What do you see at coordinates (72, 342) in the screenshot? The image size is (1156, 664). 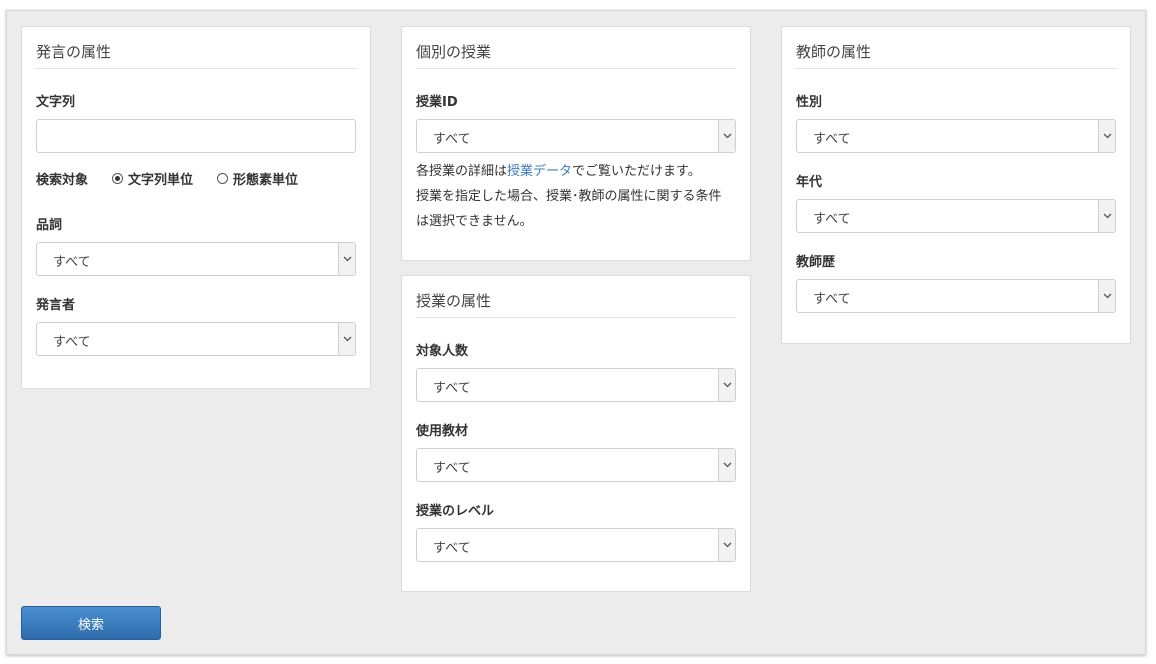 I see `speaker-select-value: すべて` at bounding box center [72, 342].